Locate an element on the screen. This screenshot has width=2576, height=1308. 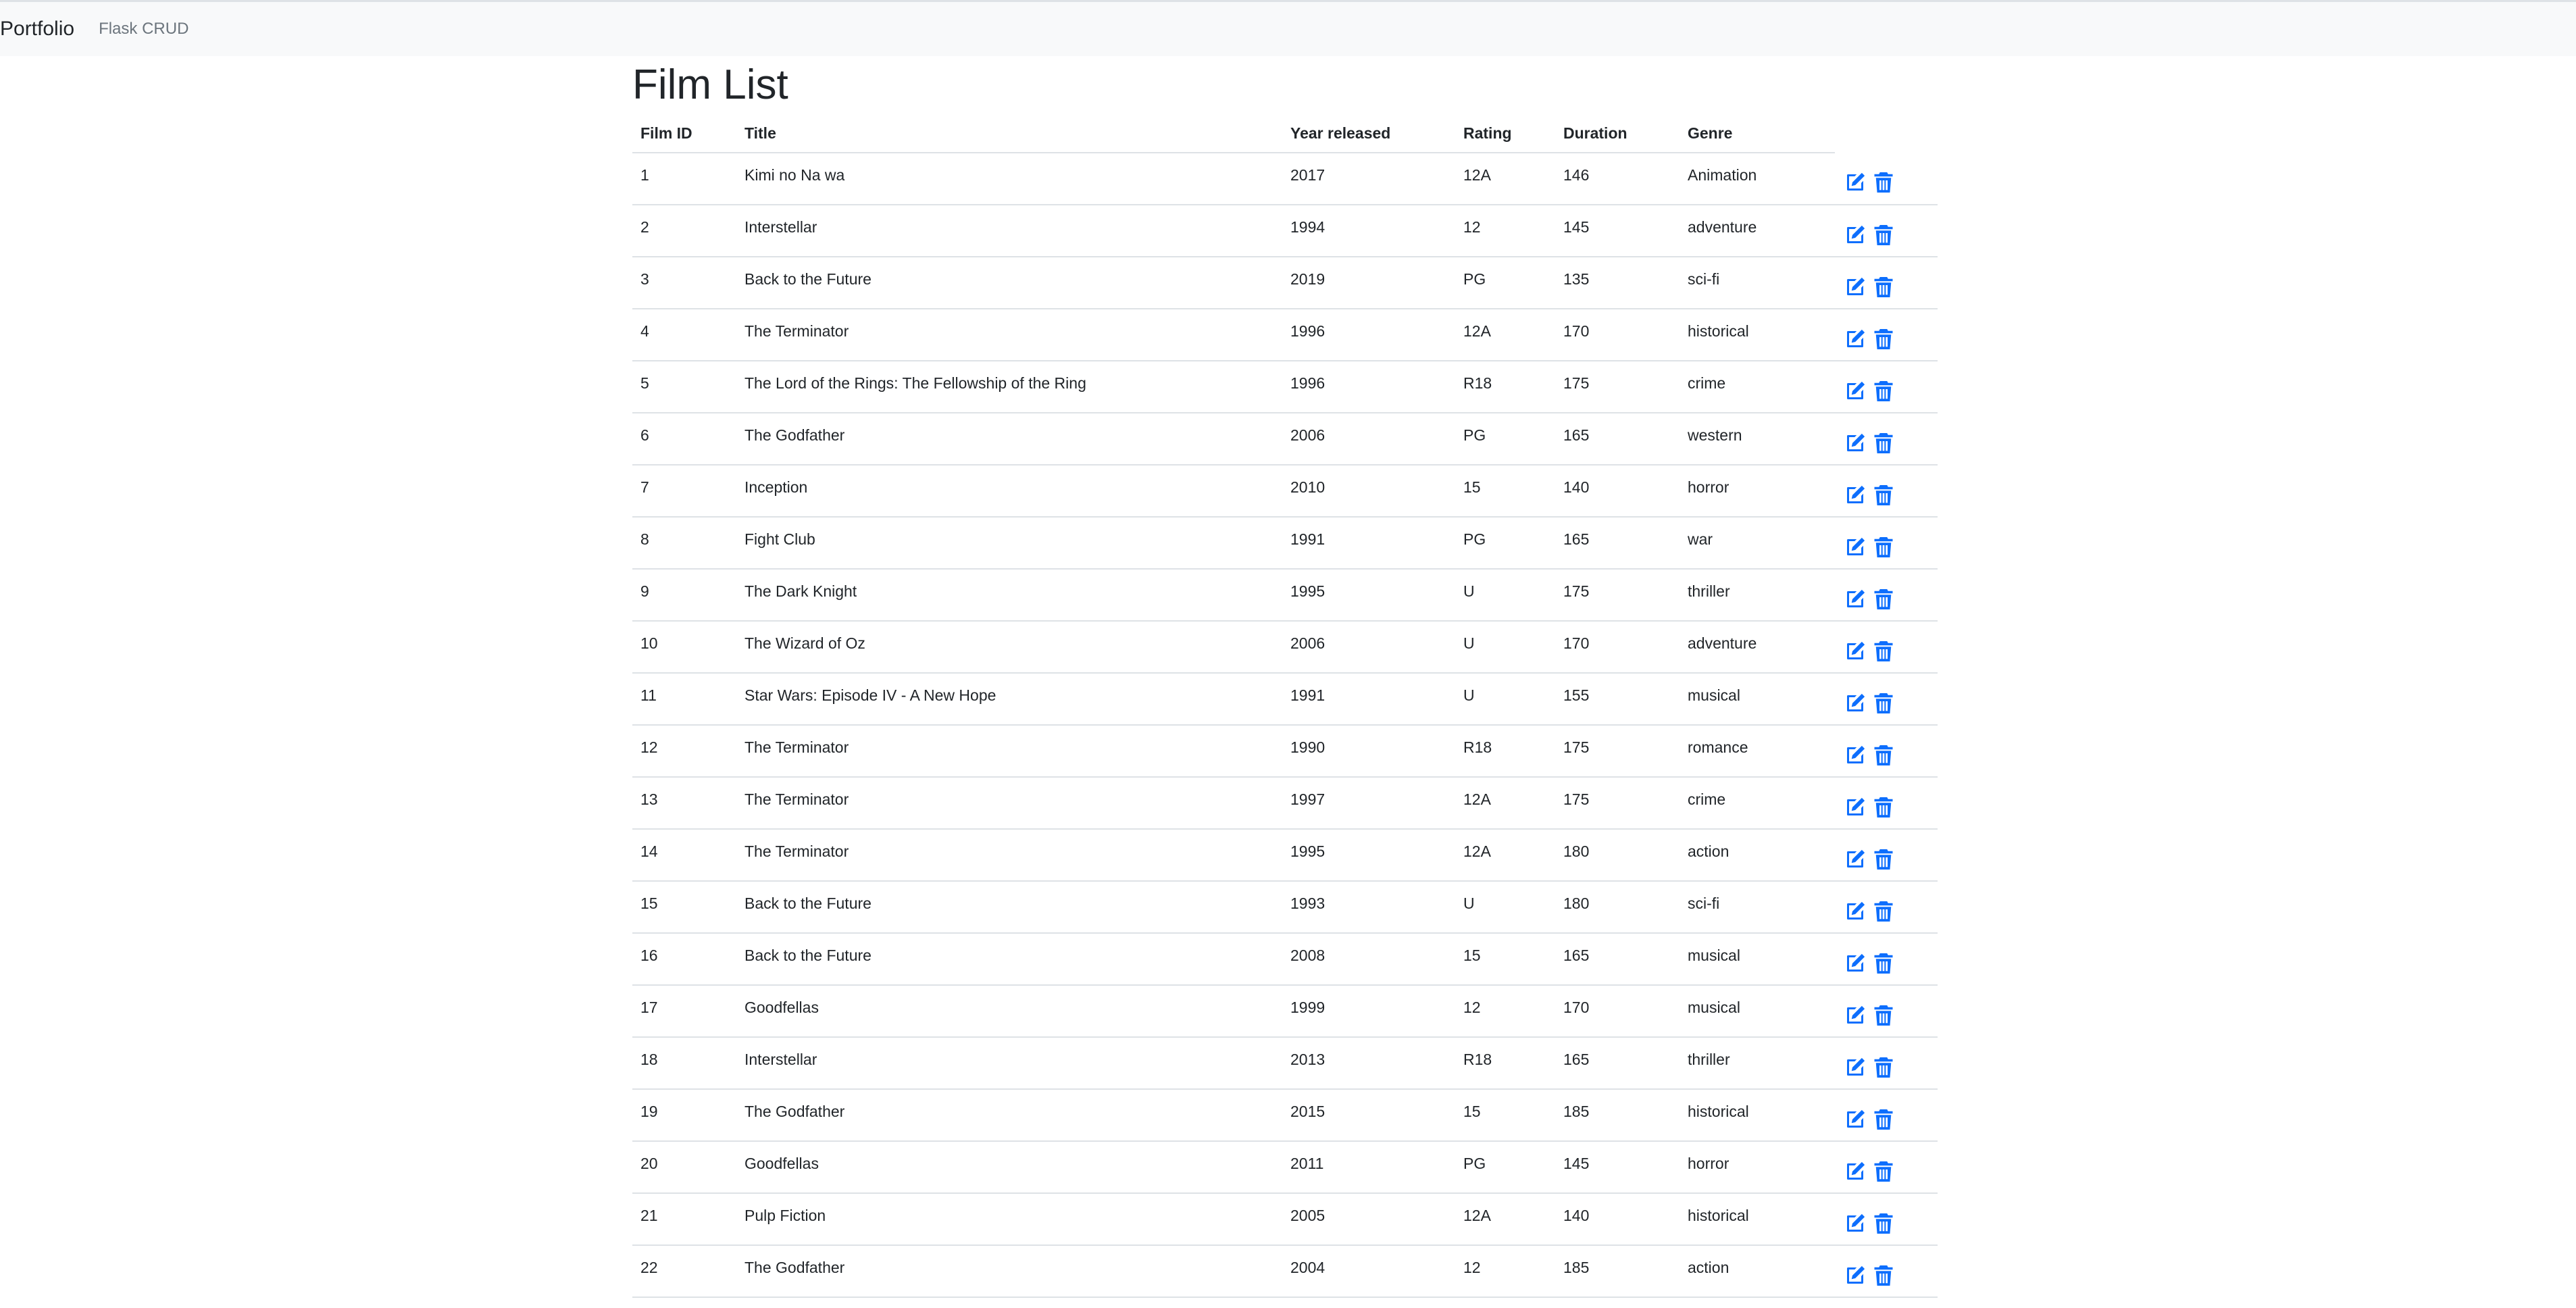
cell-year-released: 1994 is located at coordinates (1368, 231).